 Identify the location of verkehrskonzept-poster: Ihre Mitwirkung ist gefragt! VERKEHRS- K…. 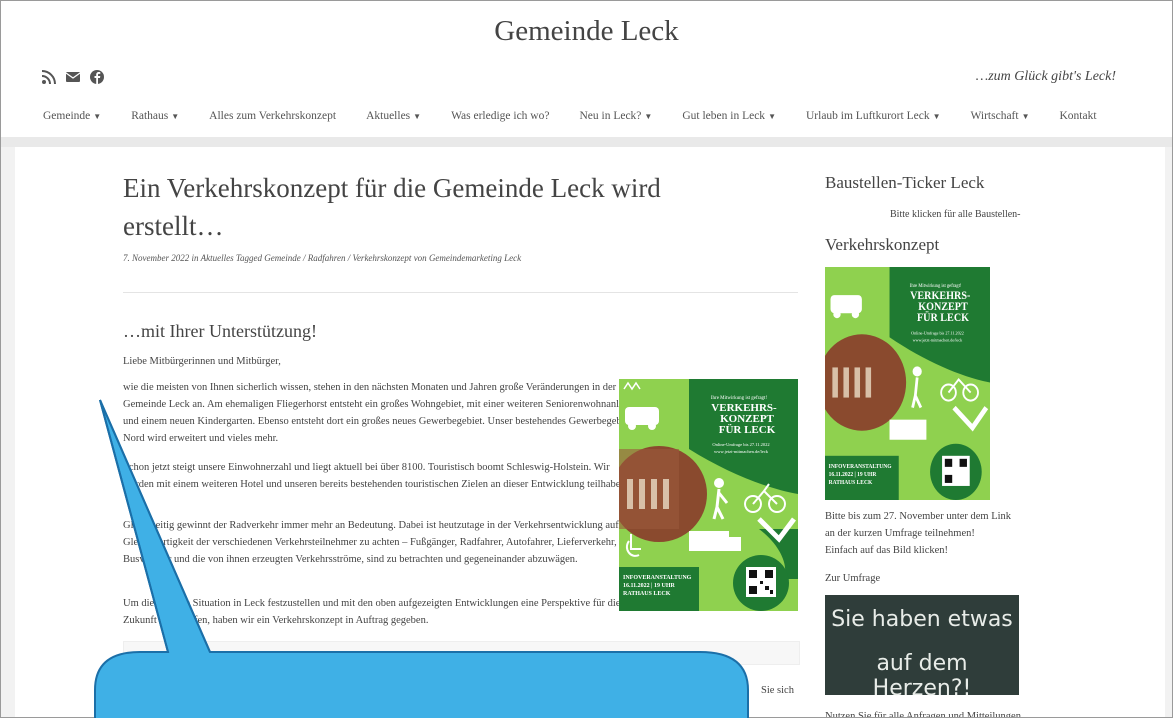
(708, 495).